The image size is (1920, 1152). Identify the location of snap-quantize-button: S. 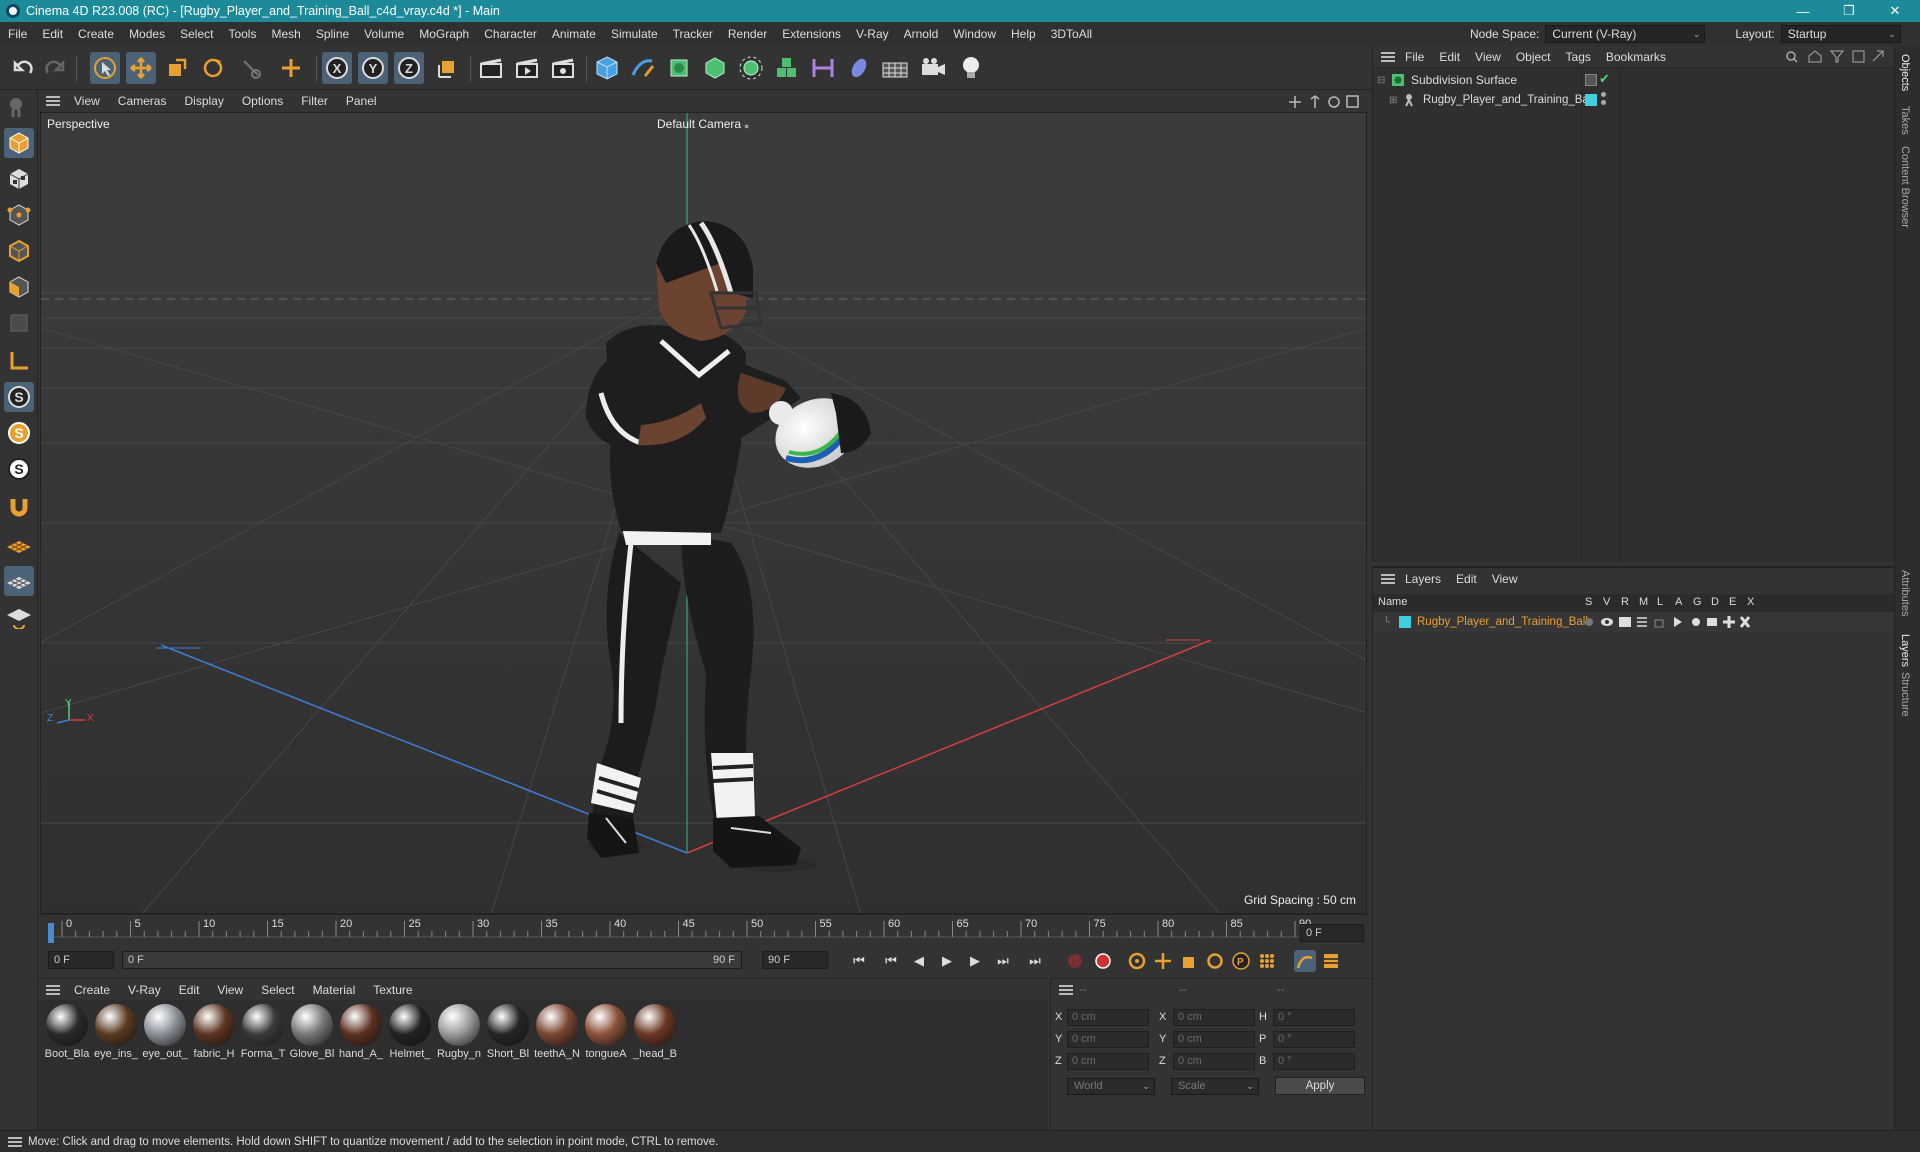
(19, 469).